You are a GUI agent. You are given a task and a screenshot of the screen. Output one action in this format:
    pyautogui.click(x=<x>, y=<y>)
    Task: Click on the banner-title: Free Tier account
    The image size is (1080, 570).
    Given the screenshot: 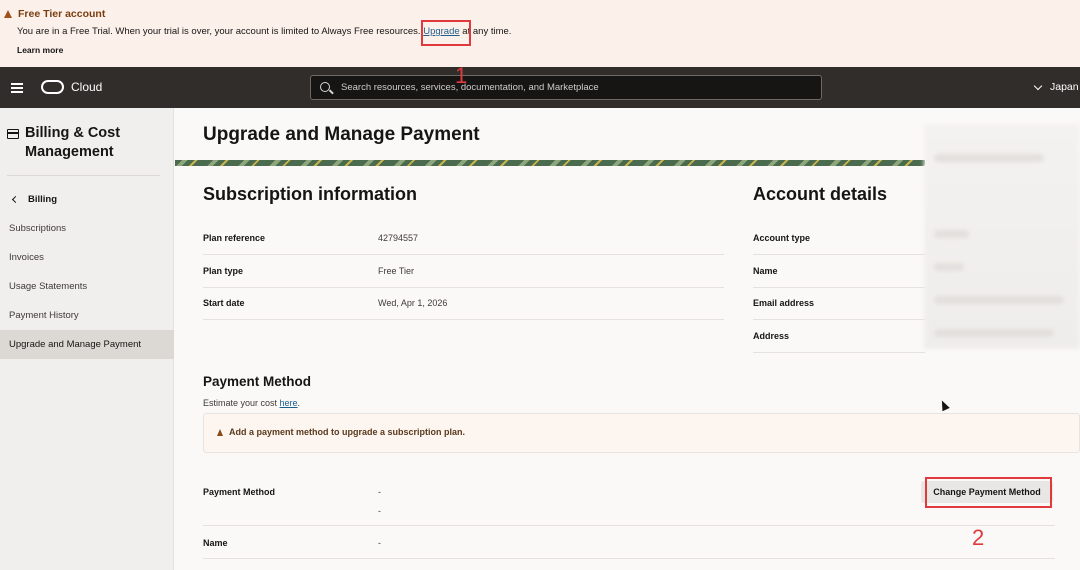 What is the action you would take?
    pyautogui.click(x=54, y=14)
    